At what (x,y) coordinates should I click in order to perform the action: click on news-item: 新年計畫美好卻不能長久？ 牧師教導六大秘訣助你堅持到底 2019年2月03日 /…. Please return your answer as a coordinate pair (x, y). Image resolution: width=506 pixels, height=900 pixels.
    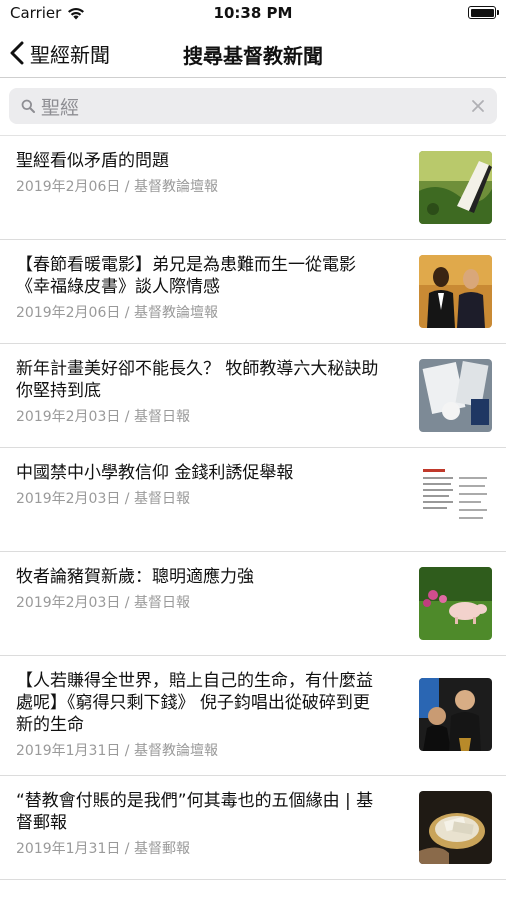
    Looking at the image, I should click on (253, 396).